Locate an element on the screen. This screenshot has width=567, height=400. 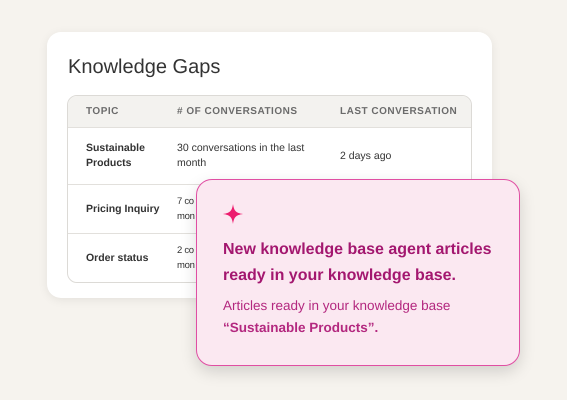
table-cell-text: Pricing Inquiry is located at coordinates (123, 209).